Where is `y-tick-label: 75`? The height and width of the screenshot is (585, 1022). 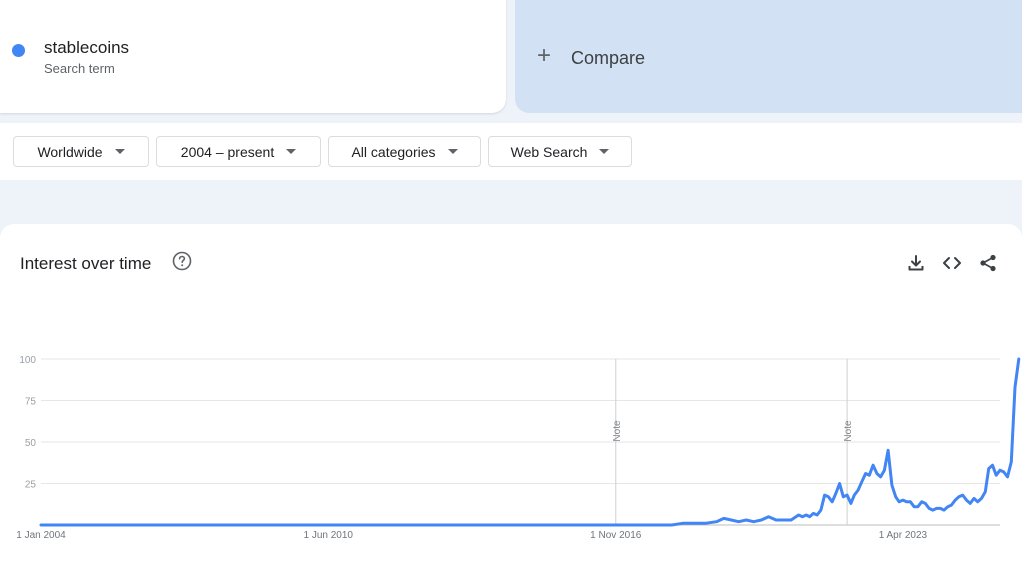
y-tick-label: 75 is located at coordinates (31, 402).